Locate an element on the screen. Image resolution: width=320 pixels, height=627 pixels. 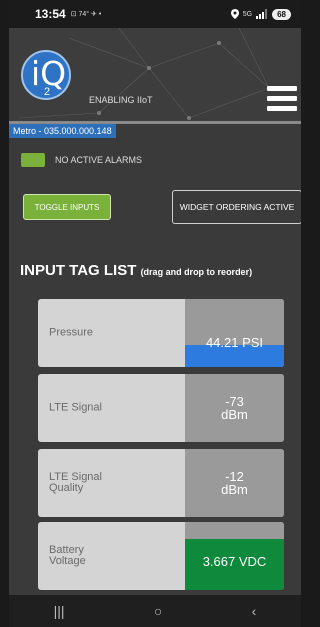
tag-name: LTE Signal is located at coordinates (75, 407).